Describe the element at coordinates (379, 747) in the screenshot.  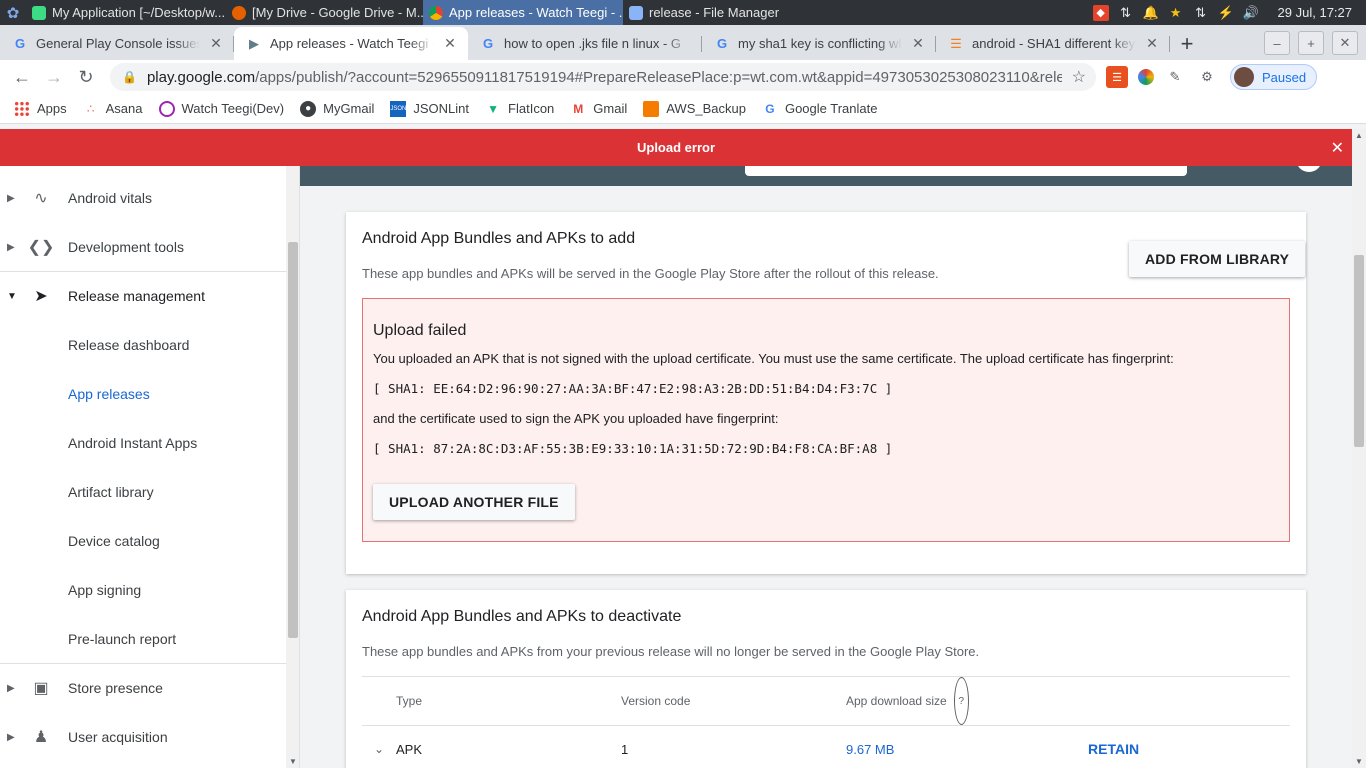
I see `row-expand-chevron-icon: ⌄` at that location.